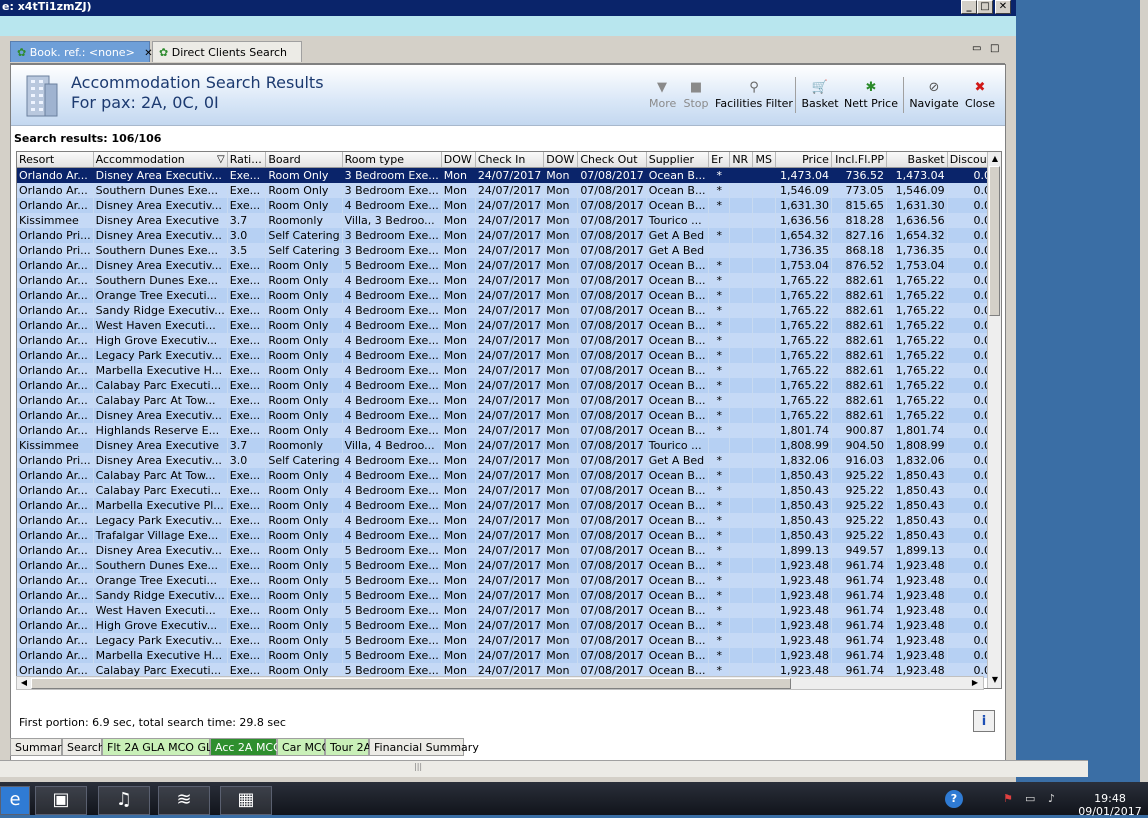  What do you see at coordinates (985, 7) in the screenshot?
I see `maximize-button: □` at bounding box center [985, 7].